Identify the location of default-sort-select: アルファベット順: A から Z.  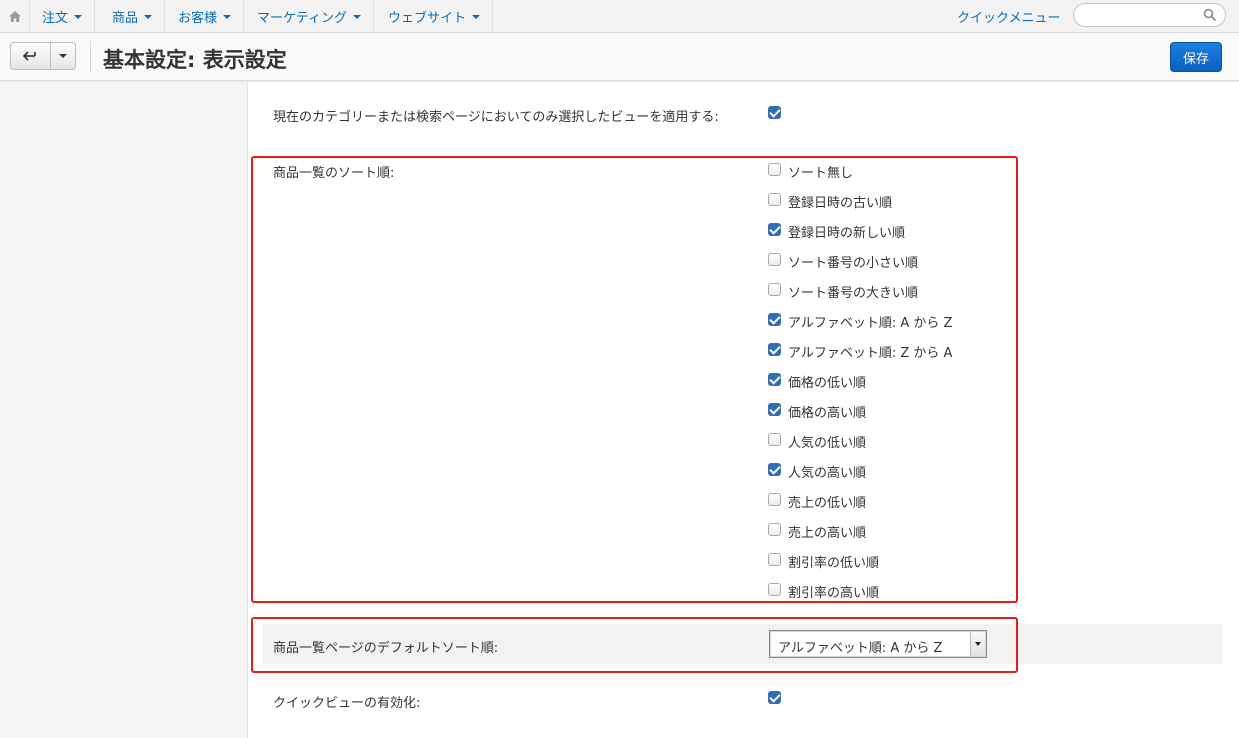
(878, 644).